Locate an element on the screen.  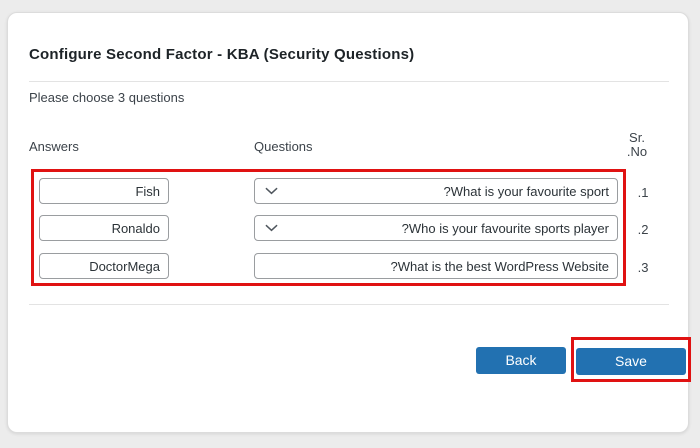
question-input-3-value: What is the best WordPress Website? is located at coordinates (499, 266).